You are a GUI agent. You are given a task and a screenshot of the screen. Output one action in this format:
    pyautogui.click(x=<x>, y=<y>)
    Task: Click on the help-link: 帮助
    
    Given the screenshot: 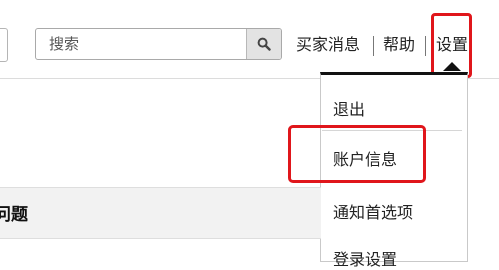 What is the action you would take?
    pyautogui.click(x=399, y=45)
    